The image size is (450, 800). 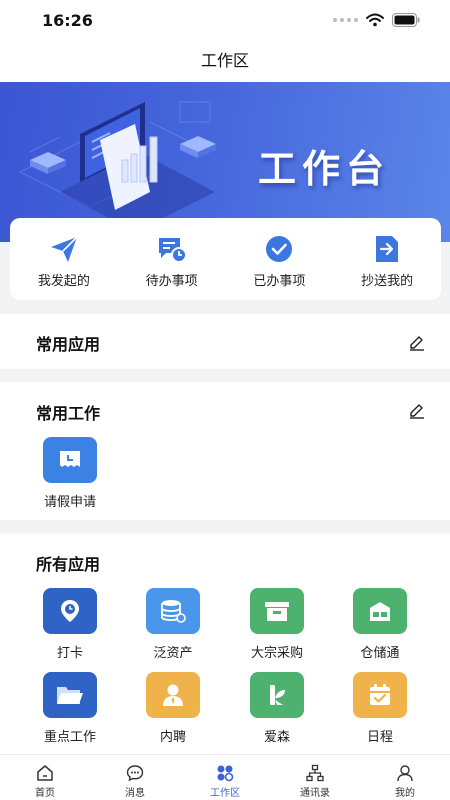 I want to click on tab-label: 首页, so click(x=45, y=793).